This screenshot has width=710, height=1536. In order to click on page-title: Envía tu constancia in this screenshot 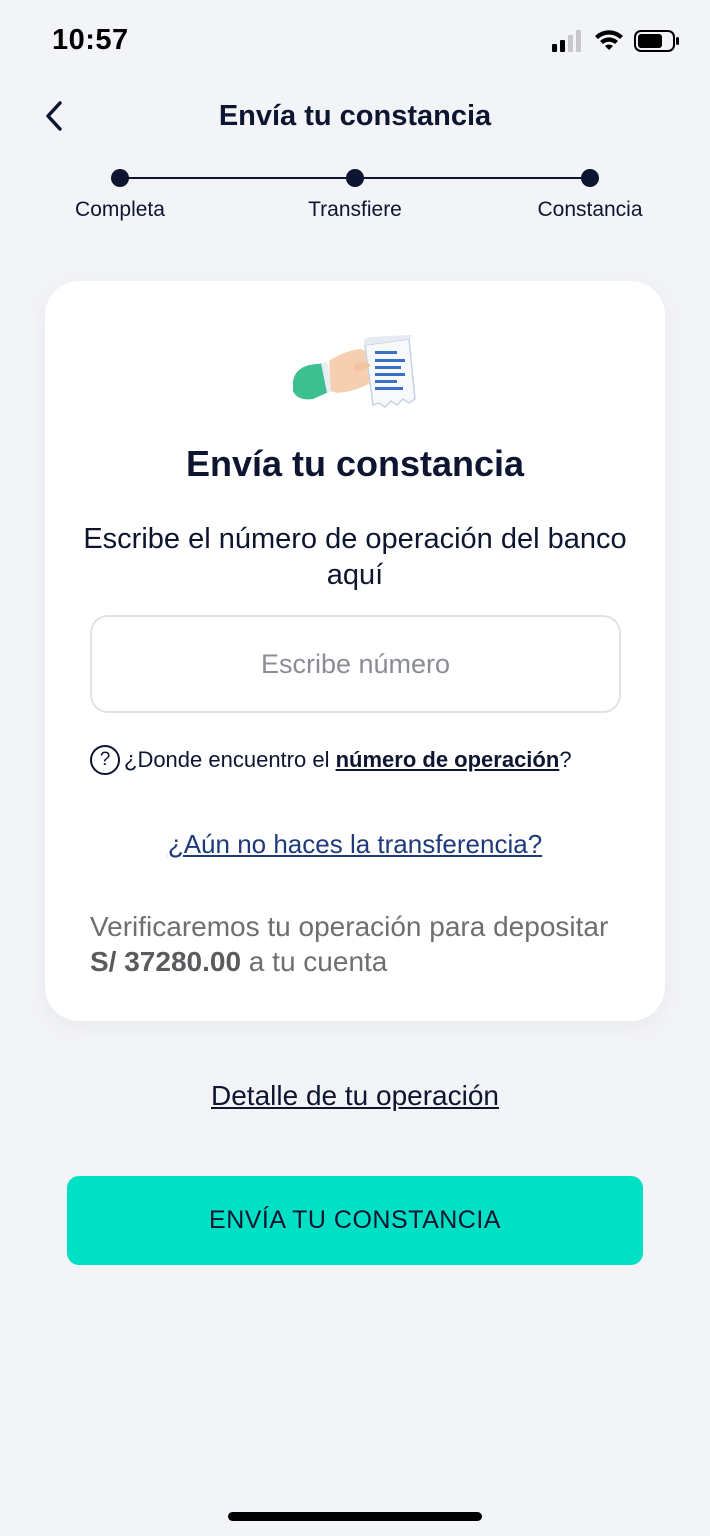, I will do `click(355, 116)`.